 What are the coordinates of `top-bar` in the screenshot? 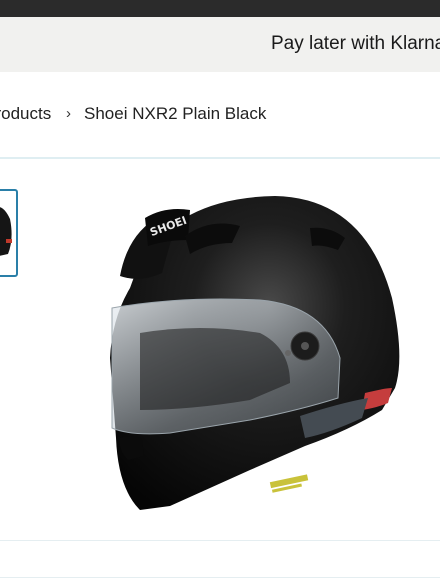 It's located at (220, 8).